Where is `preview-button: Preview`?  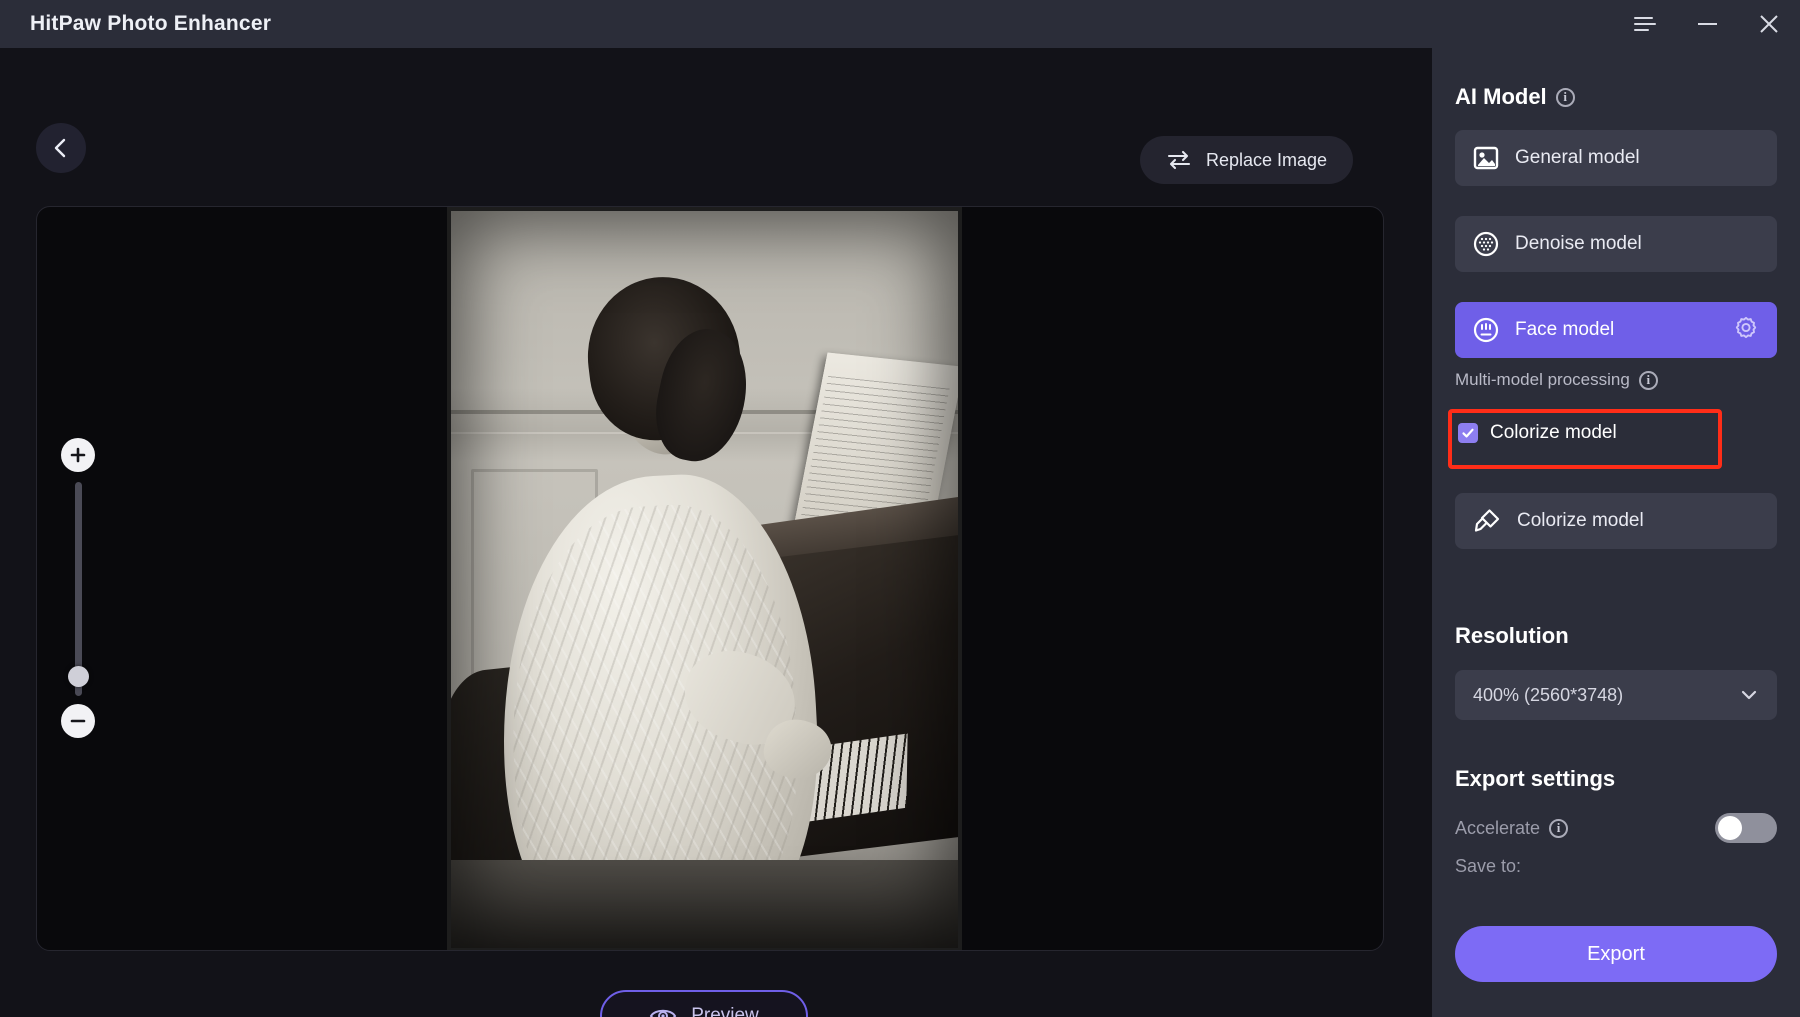
preview-button: Preview is located at coordinates (704, 1003).